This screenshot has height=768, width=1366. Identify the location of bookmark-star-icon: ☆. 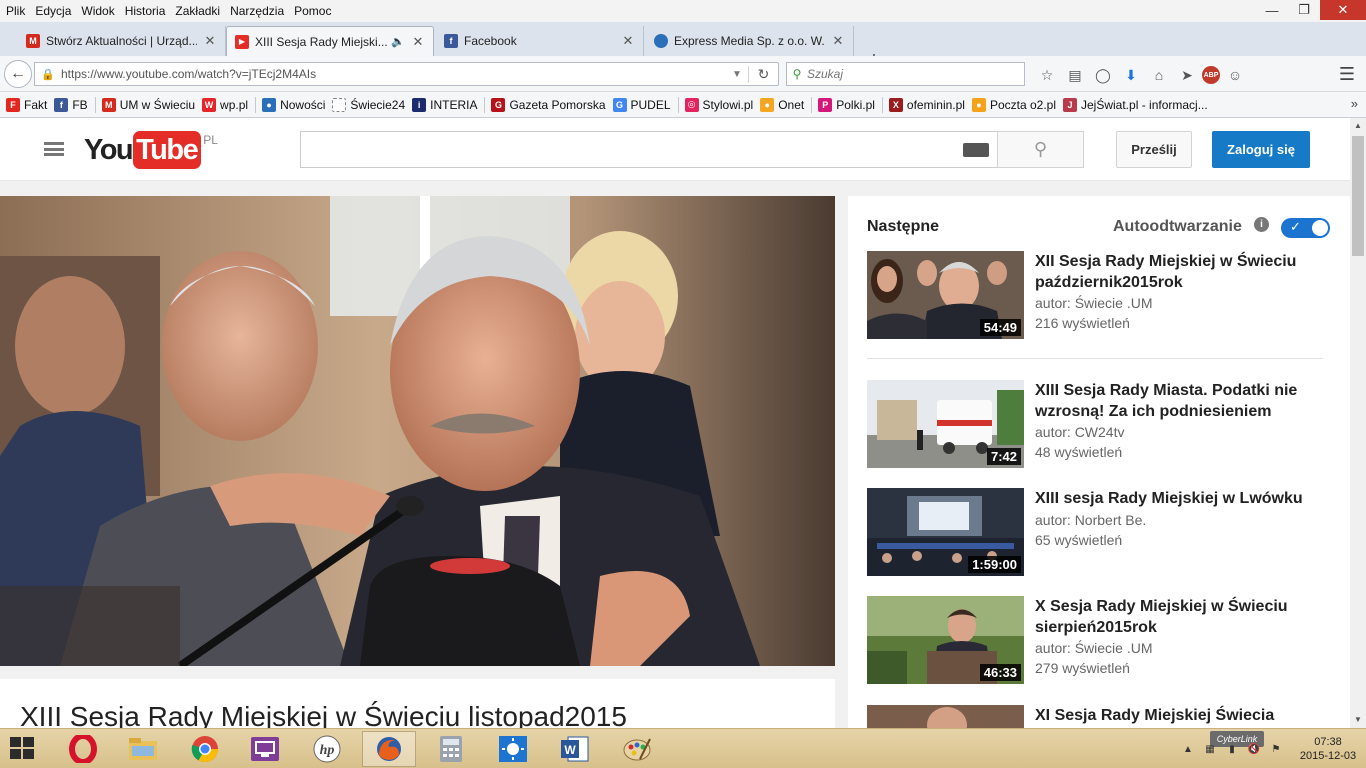
(1047, 75).